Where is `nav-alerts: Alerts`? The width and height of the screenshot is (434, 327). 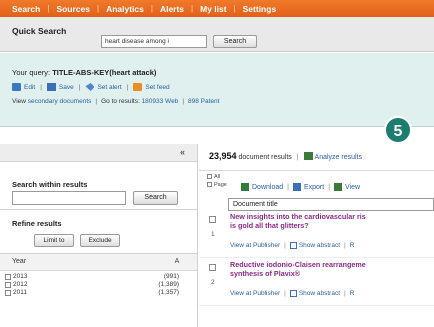 nav-alerts: Alerts is located at coordinates (172, 9).